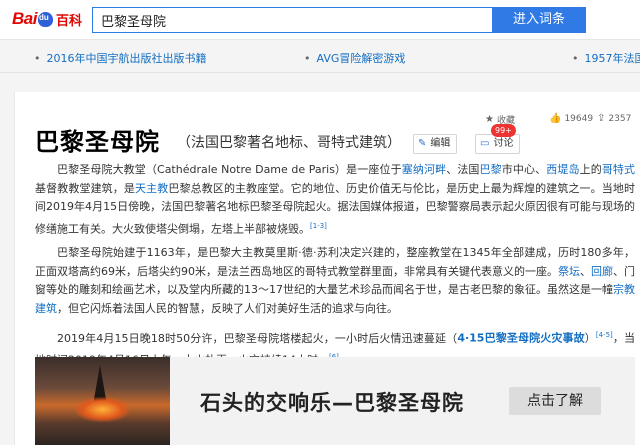  I want to click on like-button: 👍 19649, so click(571, 118).